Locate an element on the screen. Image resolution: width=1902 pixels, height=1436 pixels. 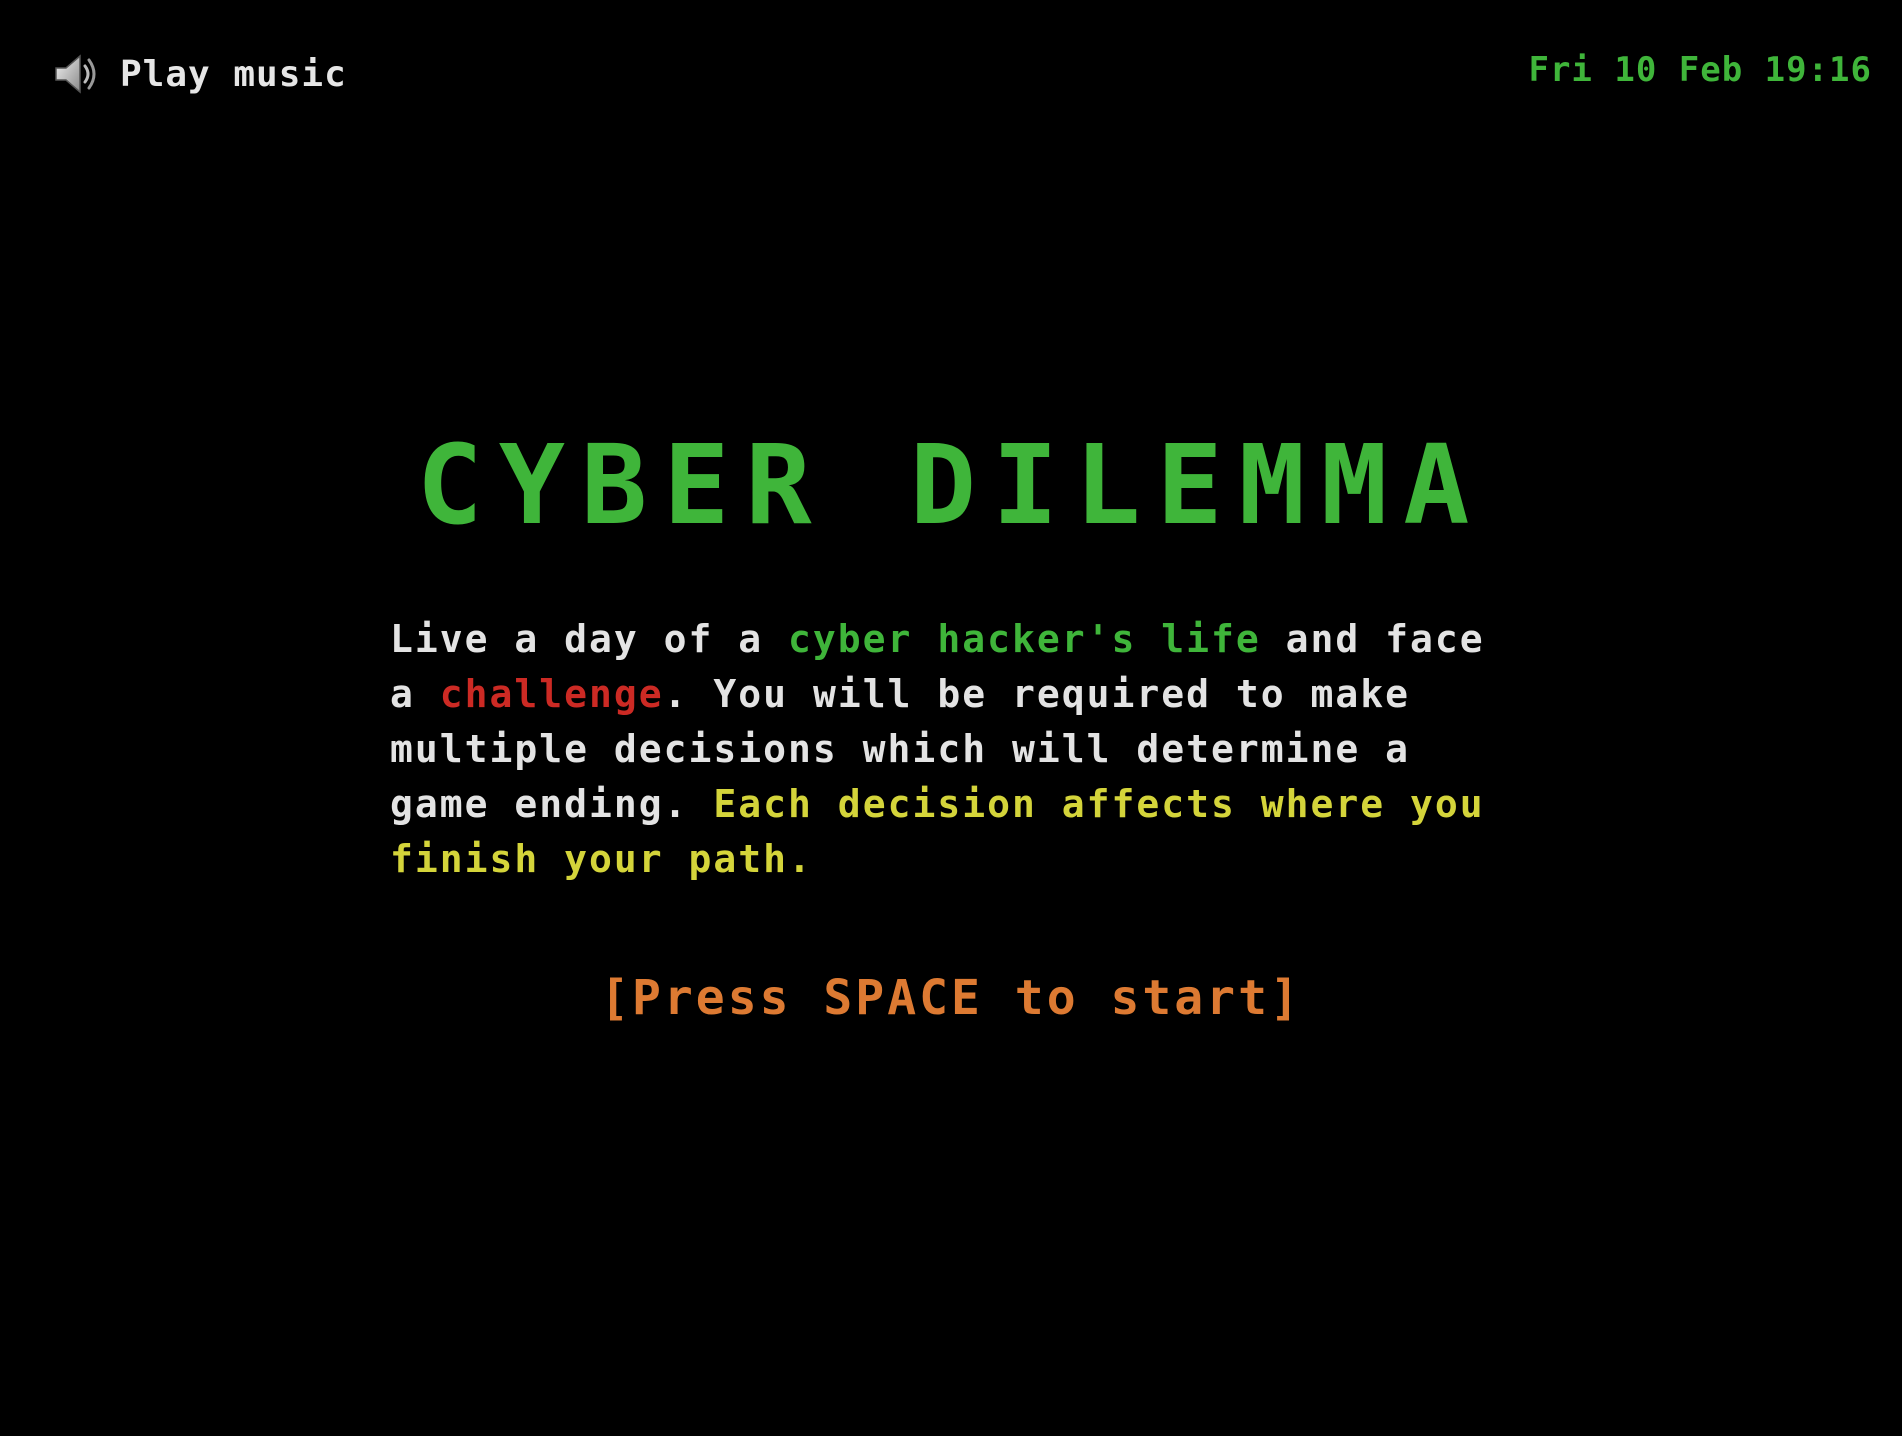
speaker-icon is located at coordinates (76, 74).